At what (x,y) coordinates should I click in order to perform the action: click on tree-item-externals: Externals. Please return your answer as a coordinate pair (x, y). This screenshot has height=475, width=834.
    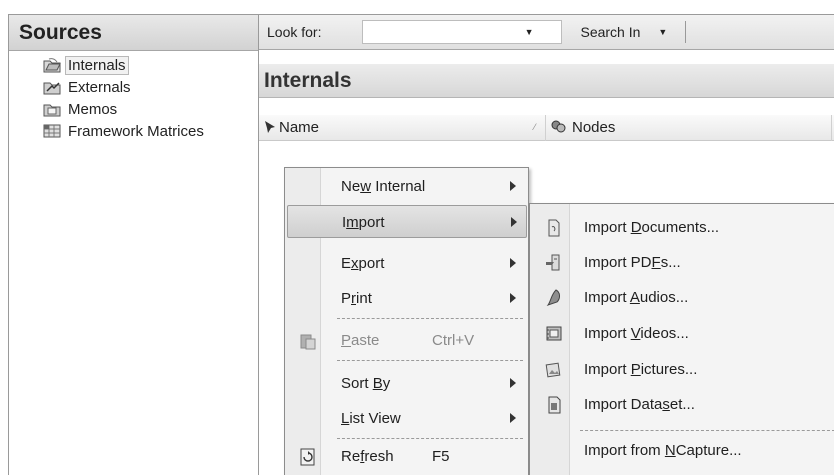
    Looking at the image, I should click on (133, 87).